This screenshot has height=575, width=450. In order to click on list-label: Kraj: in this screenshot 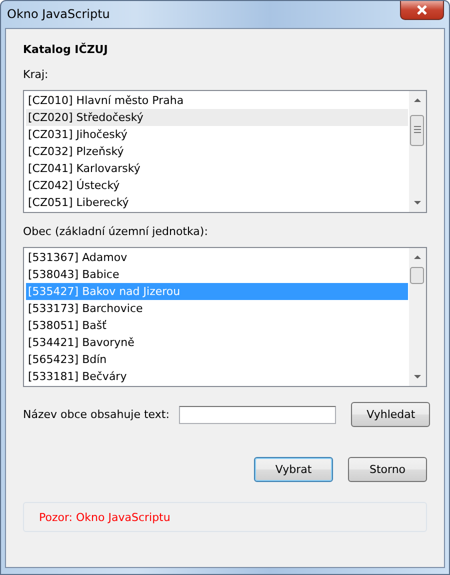, I will do `click(36, 74)`.